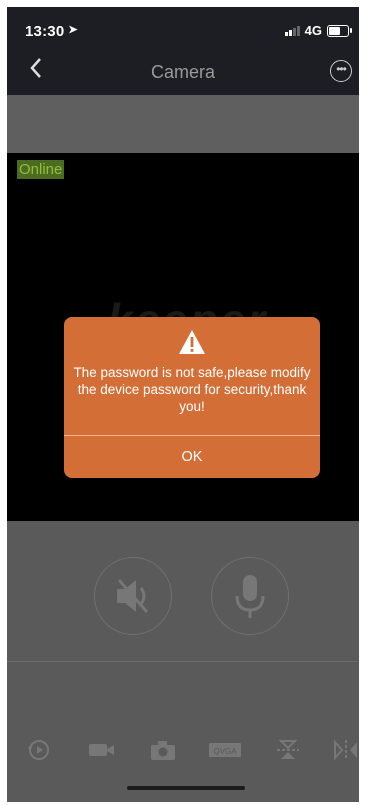 This screenshot has height=805, width=373. Describe the element at coordinates (292, 30) in the screenshot. I see `signal-icon` at that location.